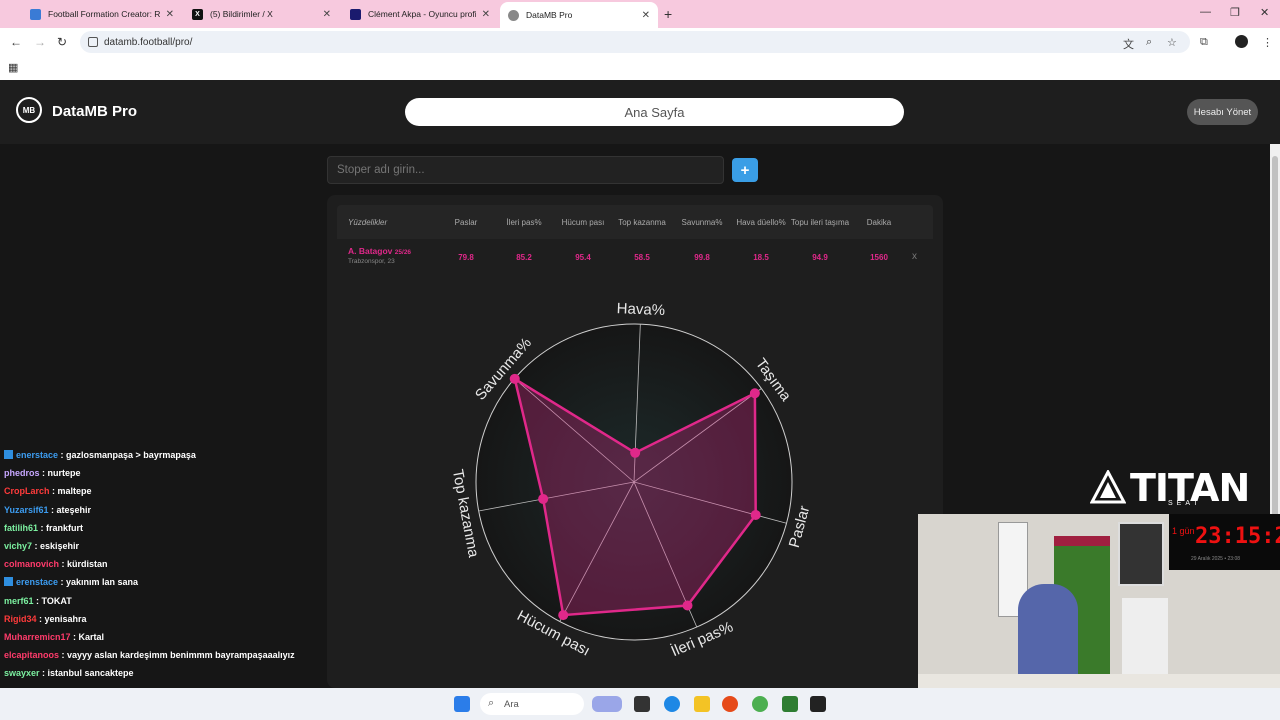  Describe the element at coordinates (820, 222) in the screenshot. I see `header-cell: Topu ileri taşıma` at that location.